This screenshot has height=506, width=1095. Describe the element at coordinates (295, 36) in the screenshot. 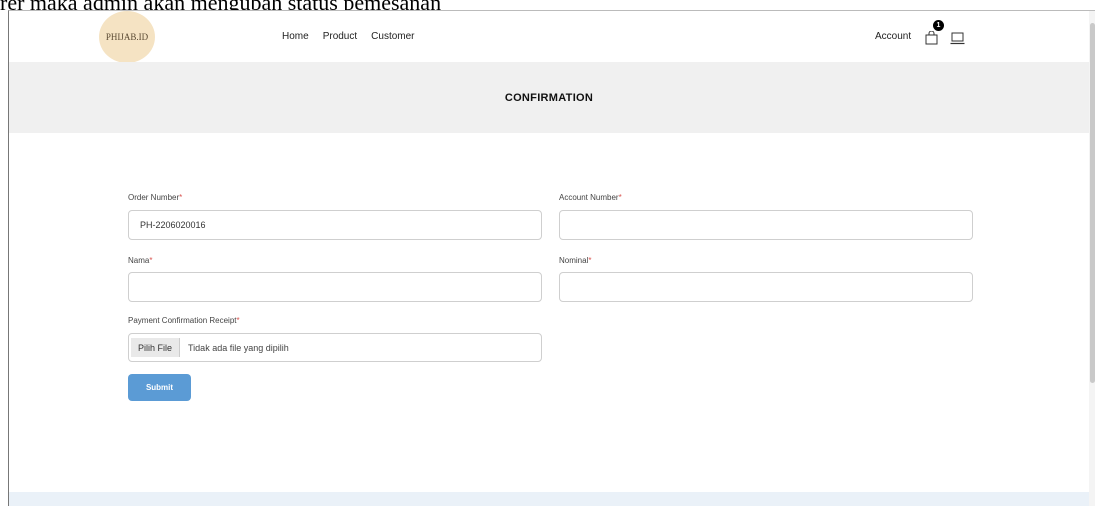

I see `nav-link-home: Home` at that location.